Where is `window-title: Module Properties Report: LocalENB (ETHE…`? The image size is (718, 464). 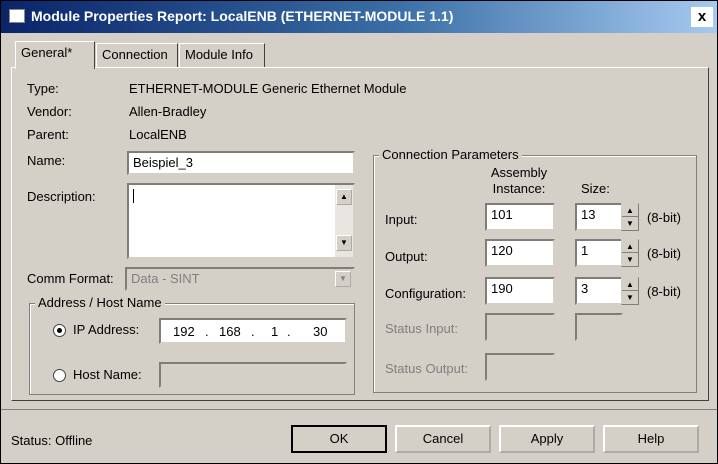 window-title: Module Properties Report: LocalENB (ETHE… is located at coordinates (242, 16).